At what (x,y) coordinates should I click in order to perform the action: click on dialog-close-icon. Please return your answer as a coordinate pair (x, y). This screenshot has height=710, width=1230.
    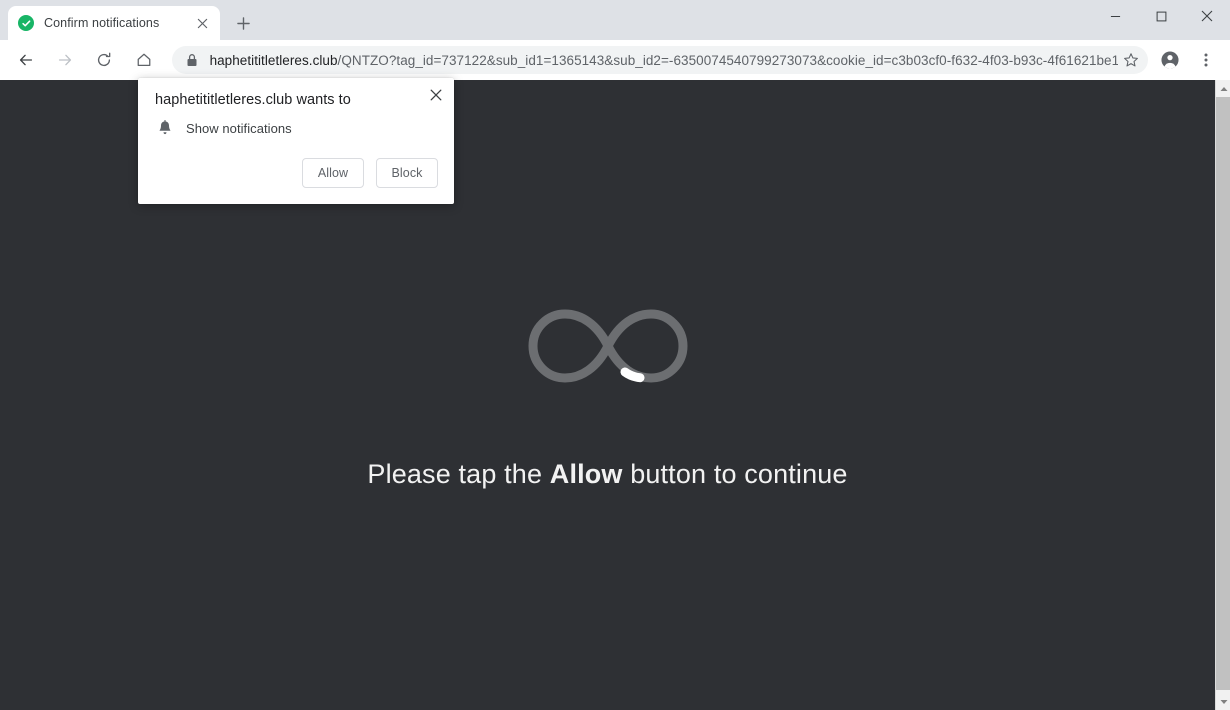
    Looking at the image, I should click on (436, 95).